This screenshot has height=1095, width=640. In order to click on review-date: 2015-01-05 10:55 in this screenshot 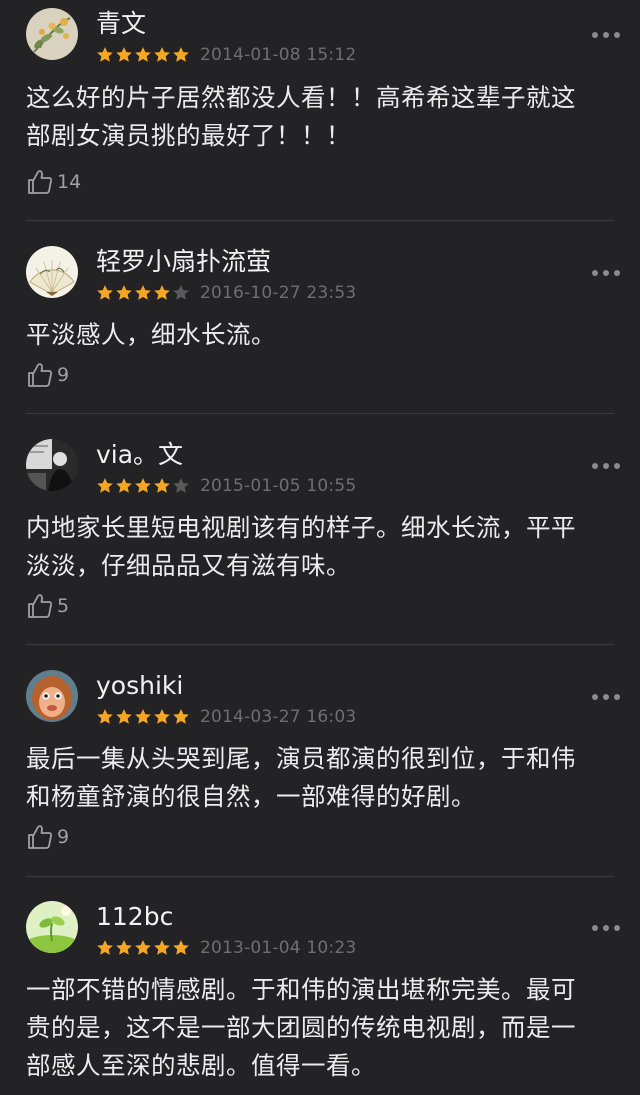, I will do `click(278, 486)`.